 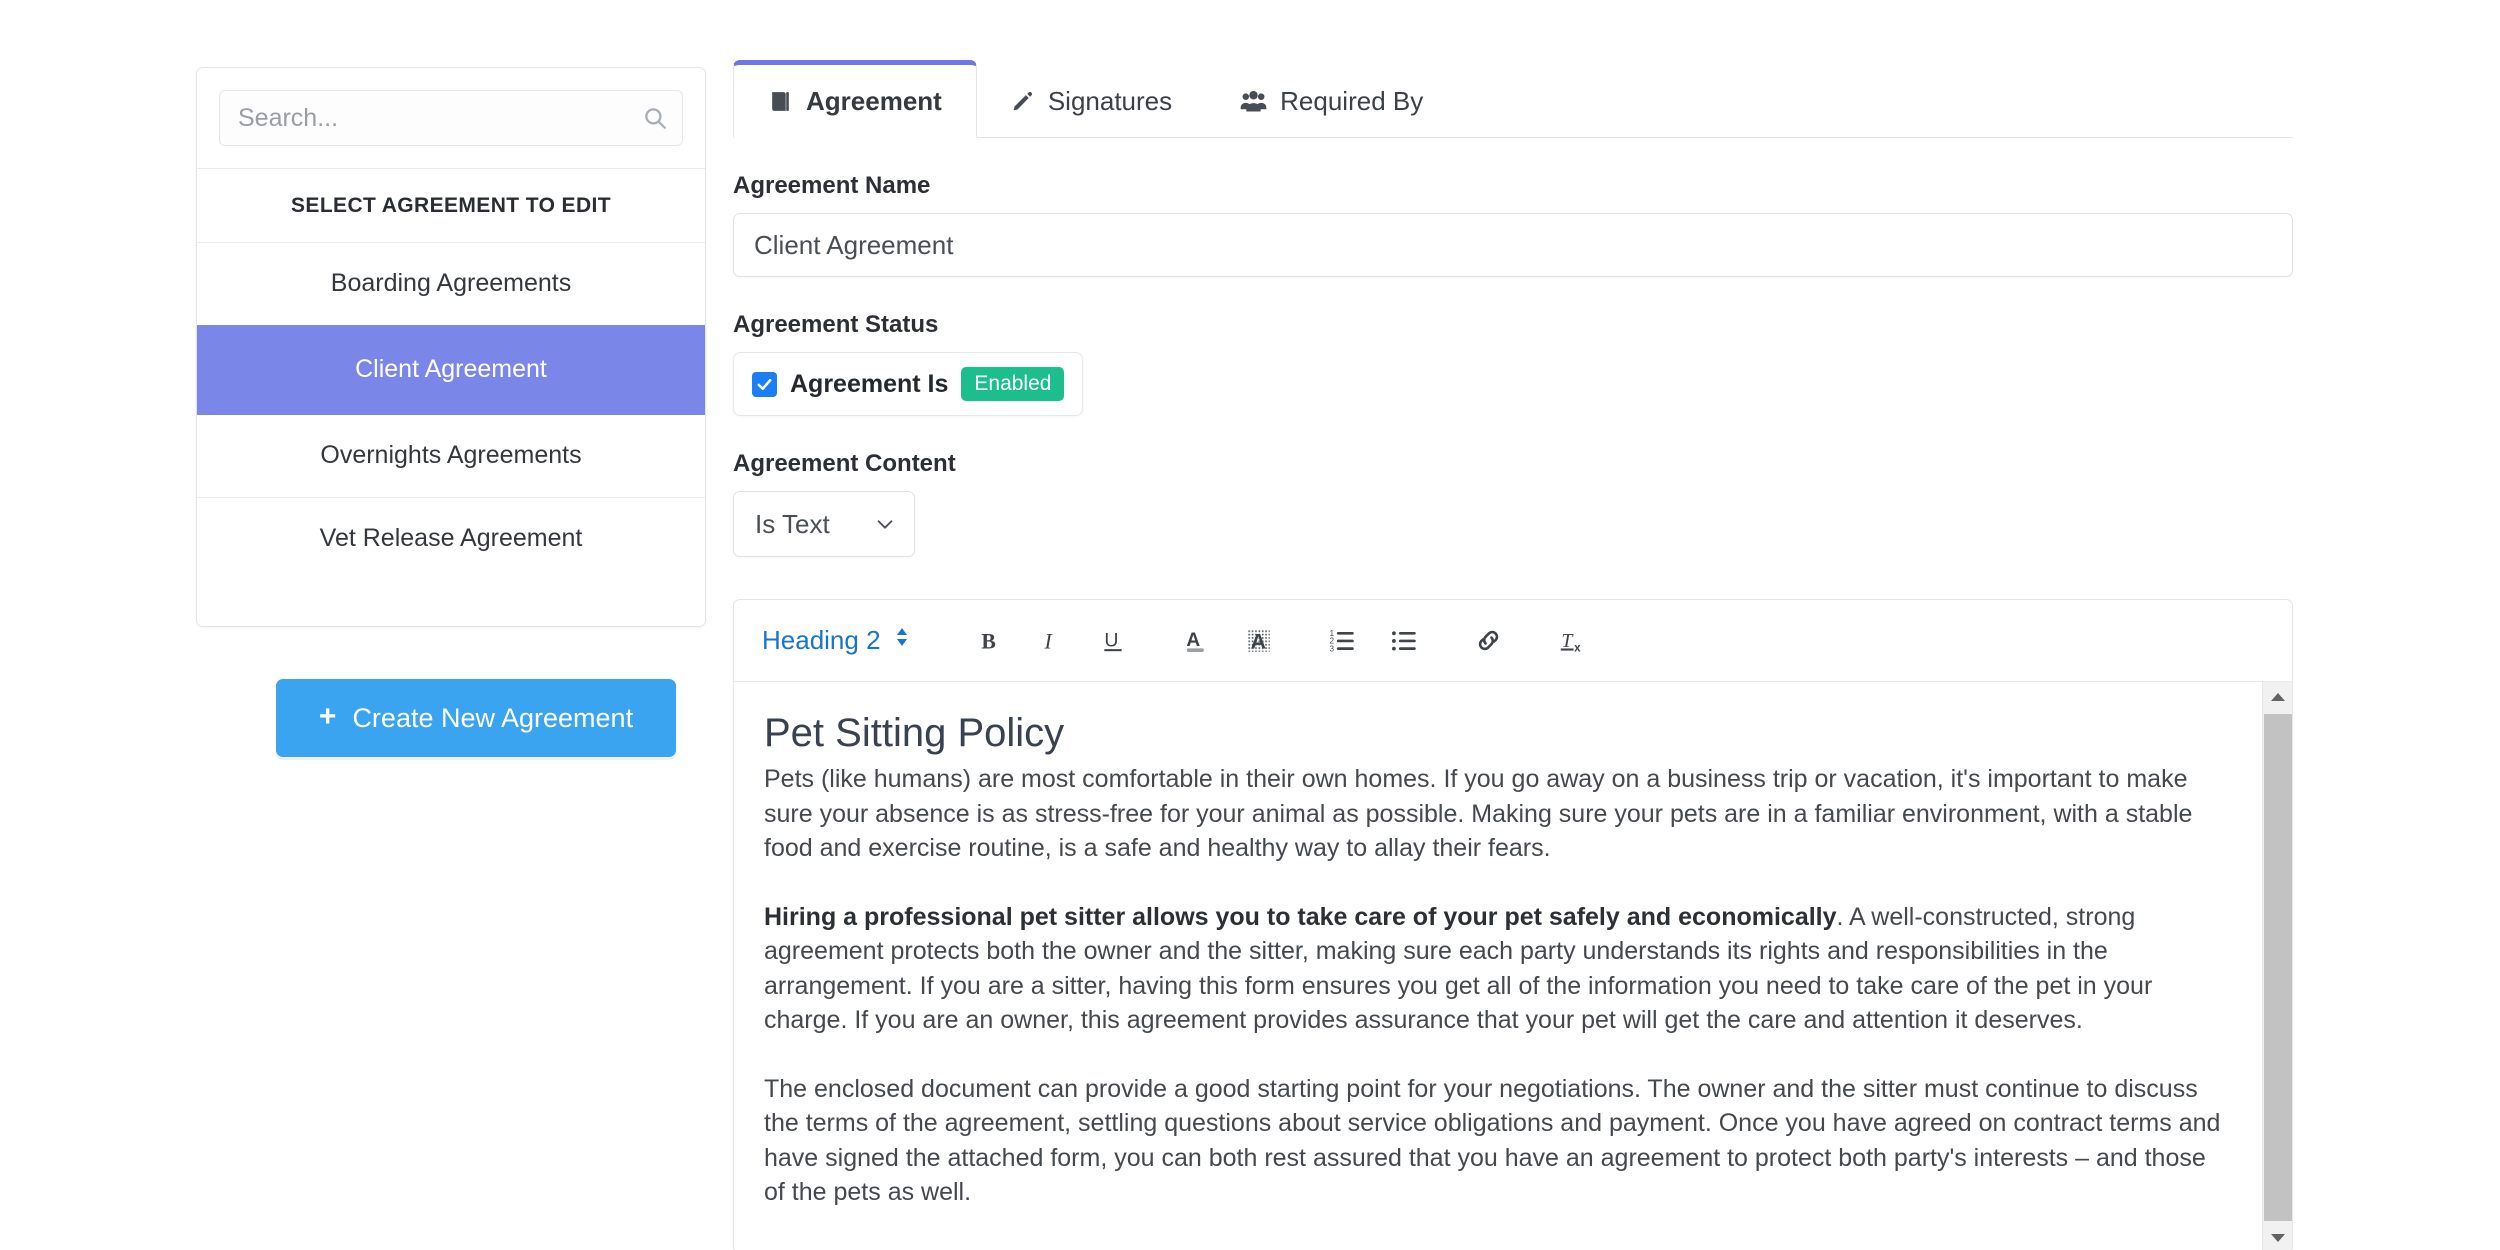 I want to click on italic-icon: I, so click(x=1051, y=641).